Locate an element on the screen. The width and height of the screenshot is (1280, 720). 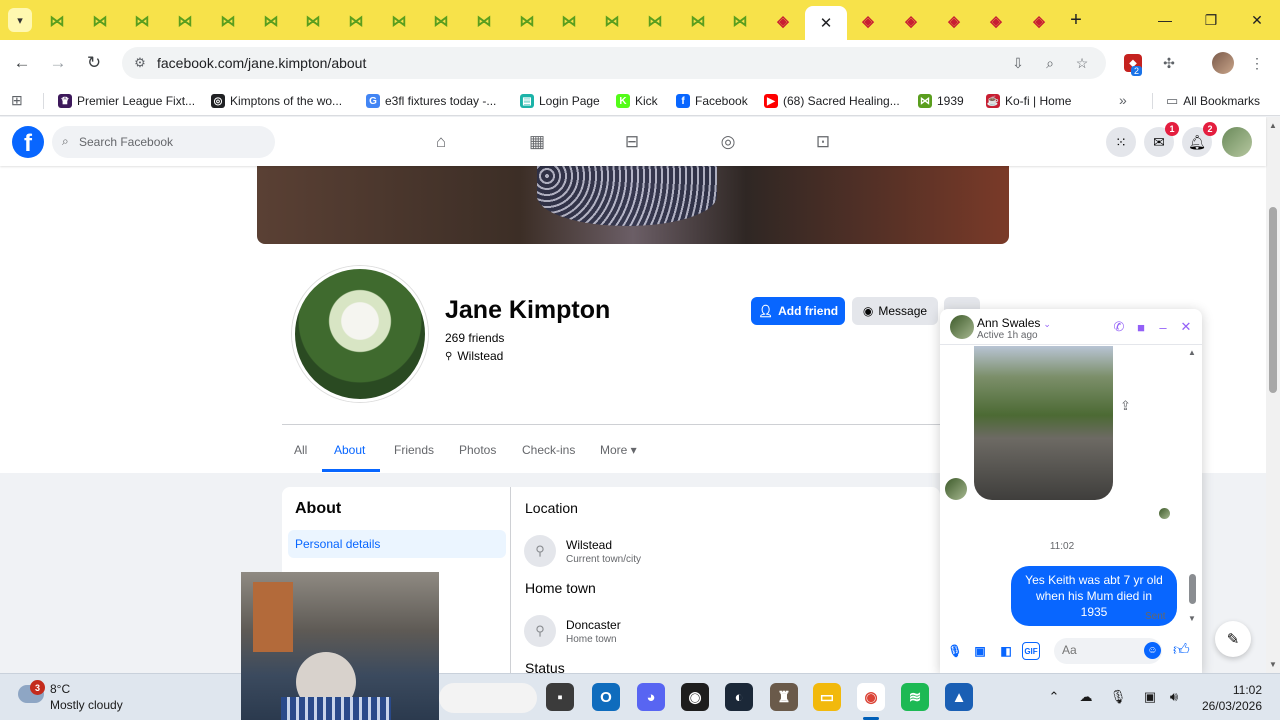
forward-button: → is located at coordinates (58, 63).